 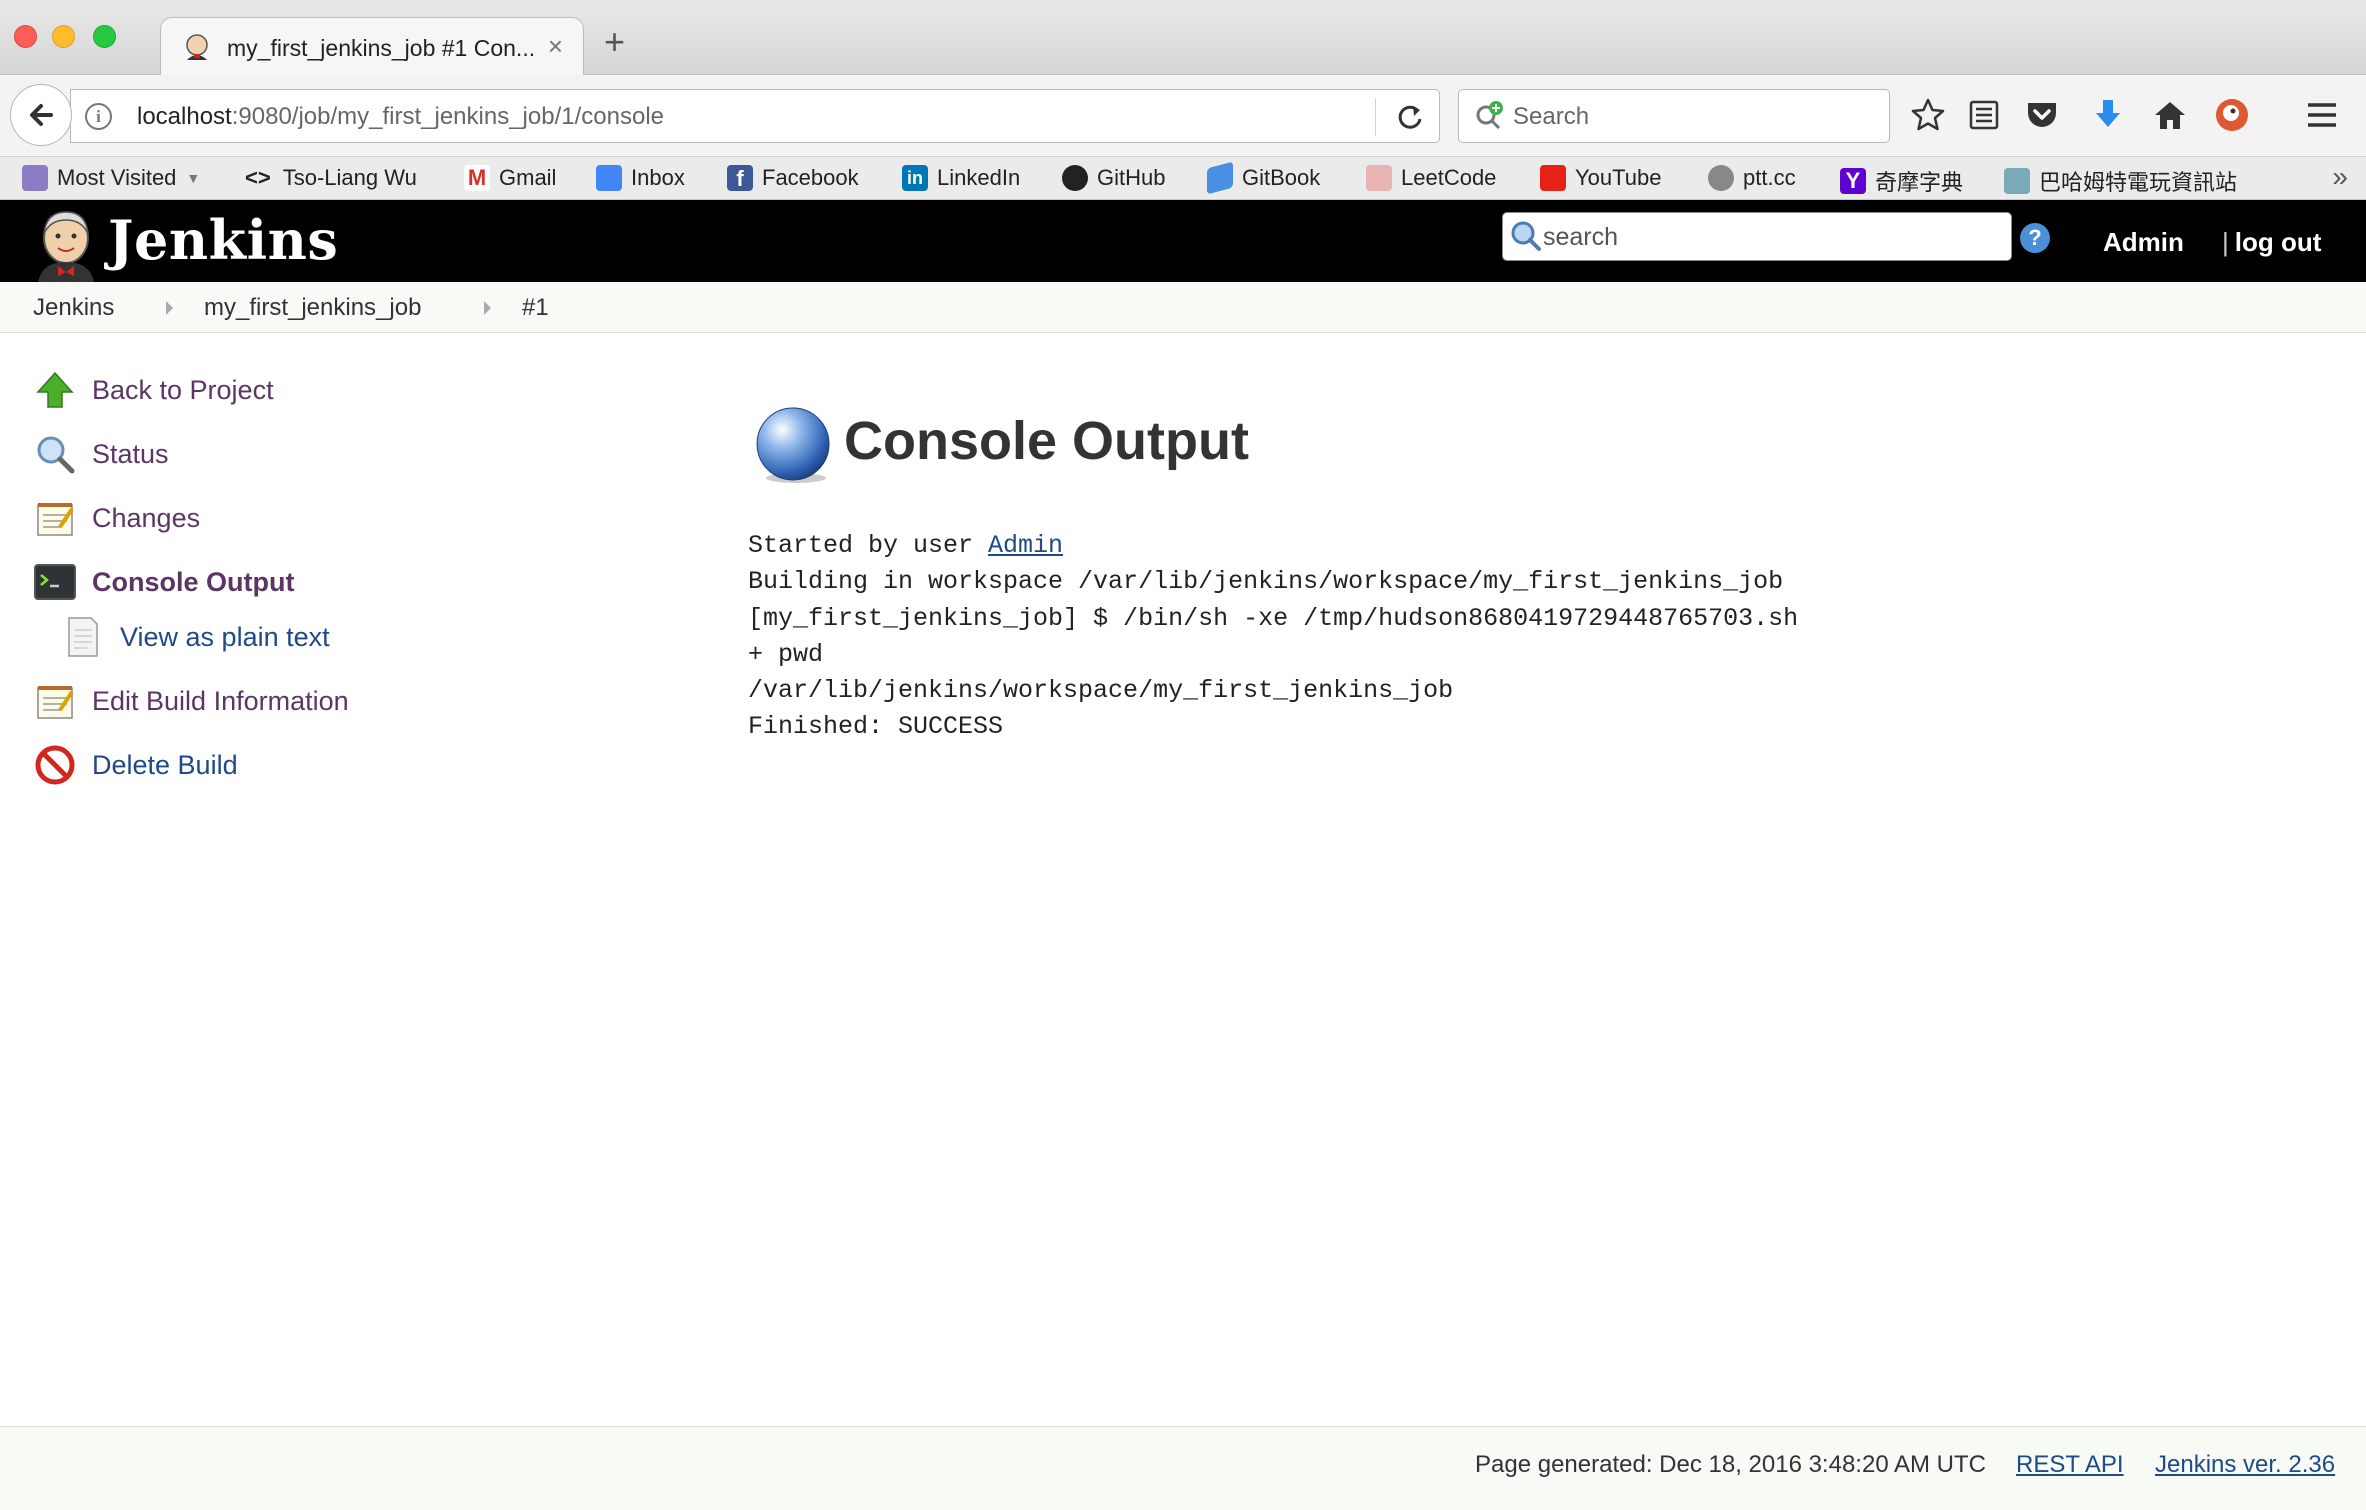 I want to click on bookmarks-overflow-icon: », so click(x=2340, y=177).